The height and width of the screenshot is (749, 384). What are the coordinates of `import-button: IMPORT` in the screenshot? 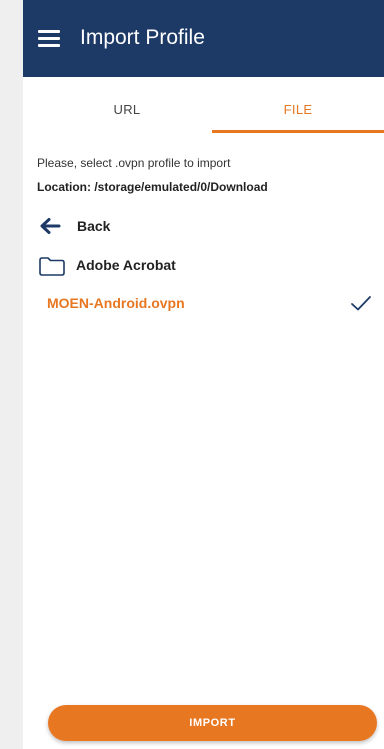 It's located at (212, 723).